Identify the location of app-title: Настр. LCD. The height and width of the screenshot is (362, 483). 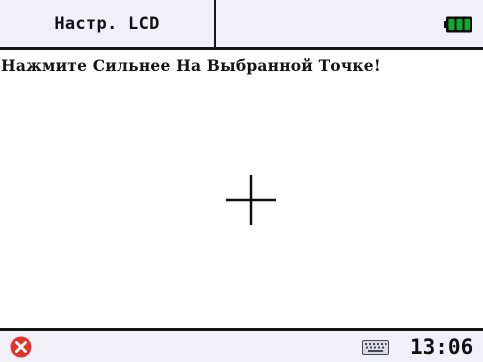
(107, 23).